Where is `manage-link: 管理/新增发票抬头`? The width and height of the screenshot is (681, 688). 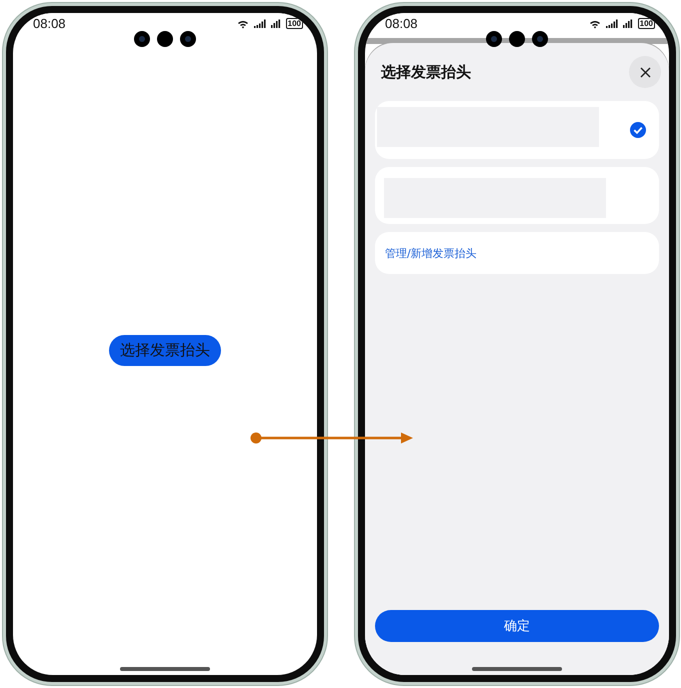
manage-link: 管理/新增发票抬头 is located at coordinates (431, 253).